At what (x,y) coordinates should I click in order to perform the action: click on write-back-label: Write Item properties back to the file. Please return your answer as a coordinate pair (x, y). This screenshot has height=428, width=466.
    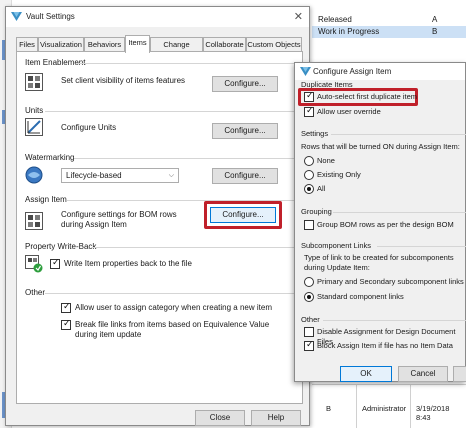
    Looking at the image, I should click on (128, 263).